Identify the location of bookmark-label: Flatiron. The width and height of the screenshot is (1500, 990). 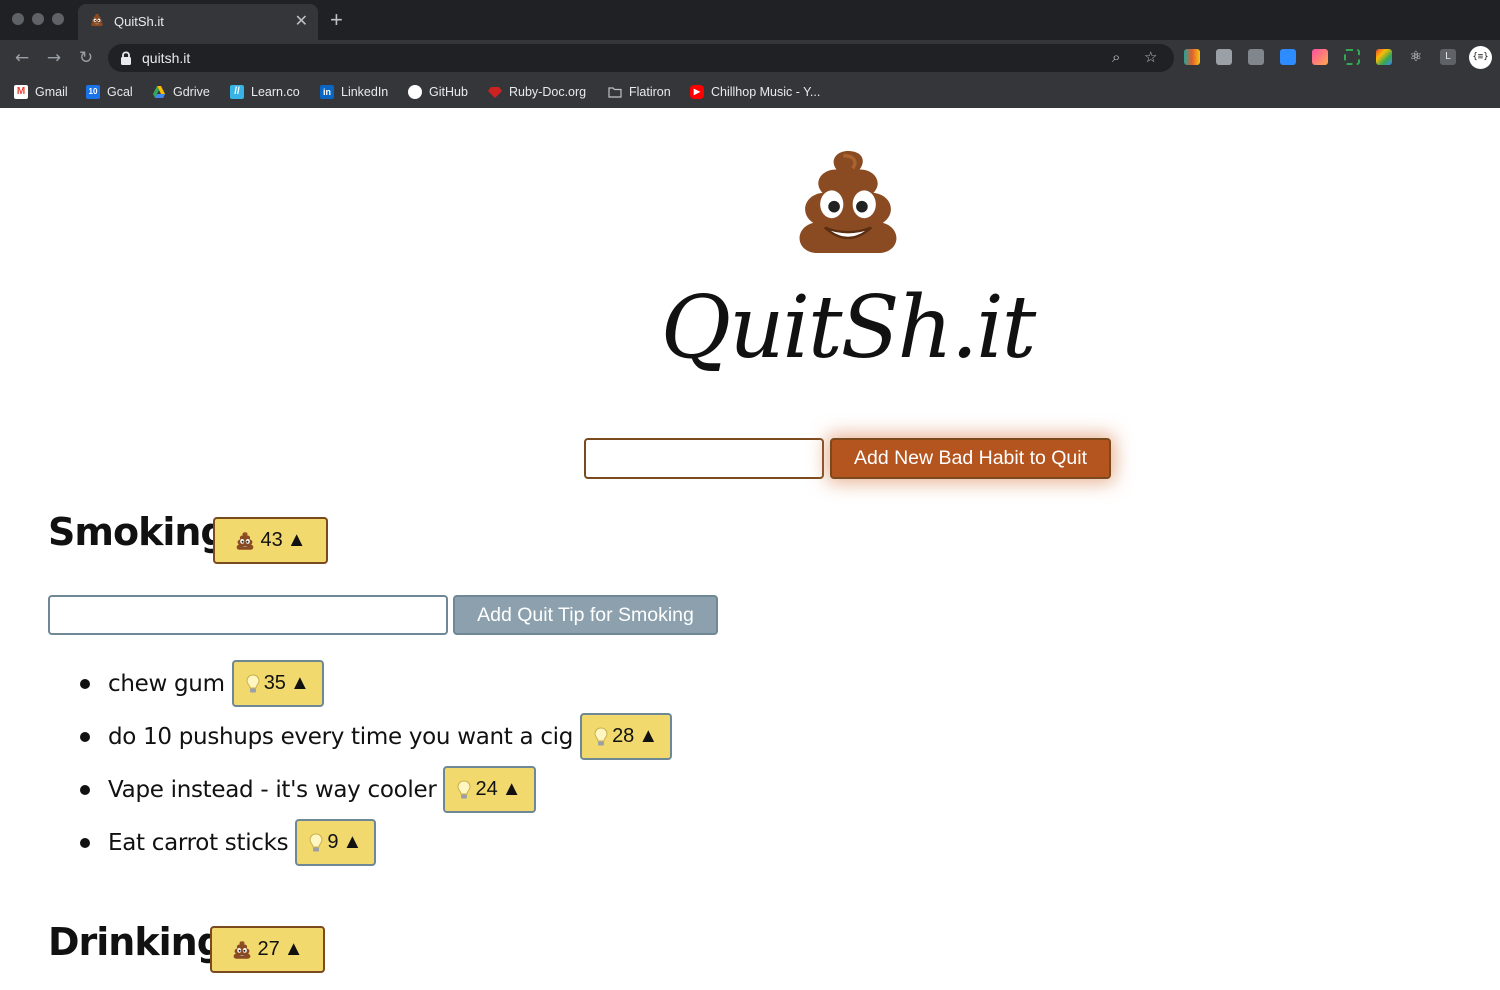
(650, 92).